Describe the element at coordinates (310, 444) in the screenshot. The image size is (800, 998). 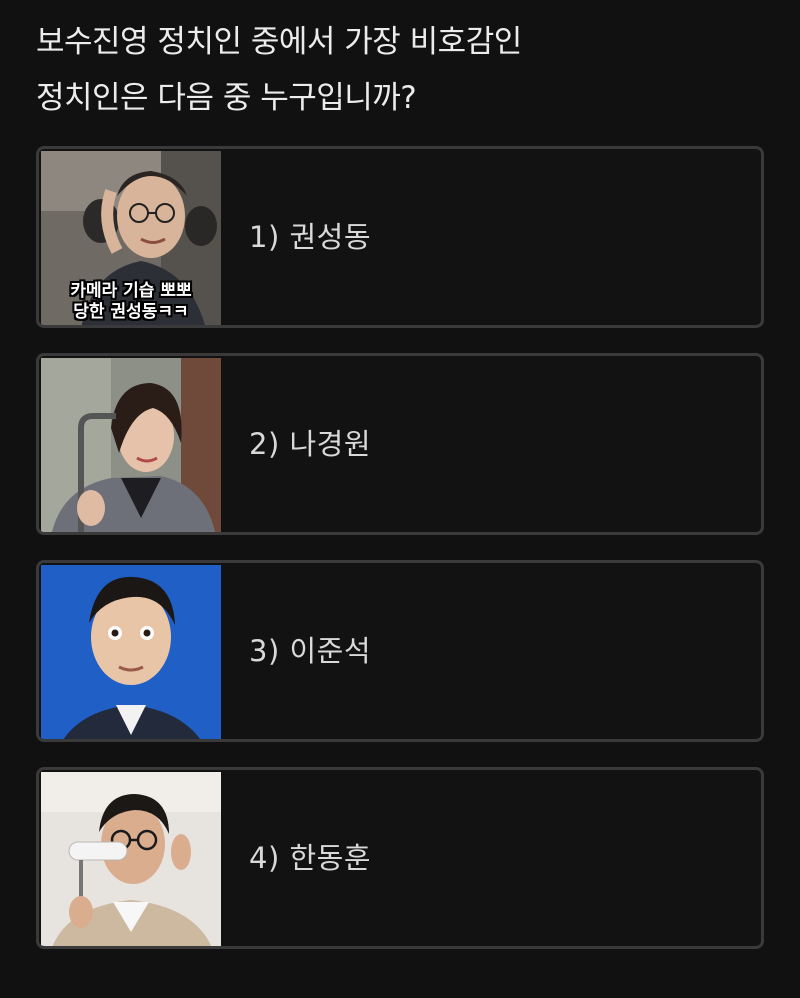
I see `option-2-label: 2) 나경원` at that location.